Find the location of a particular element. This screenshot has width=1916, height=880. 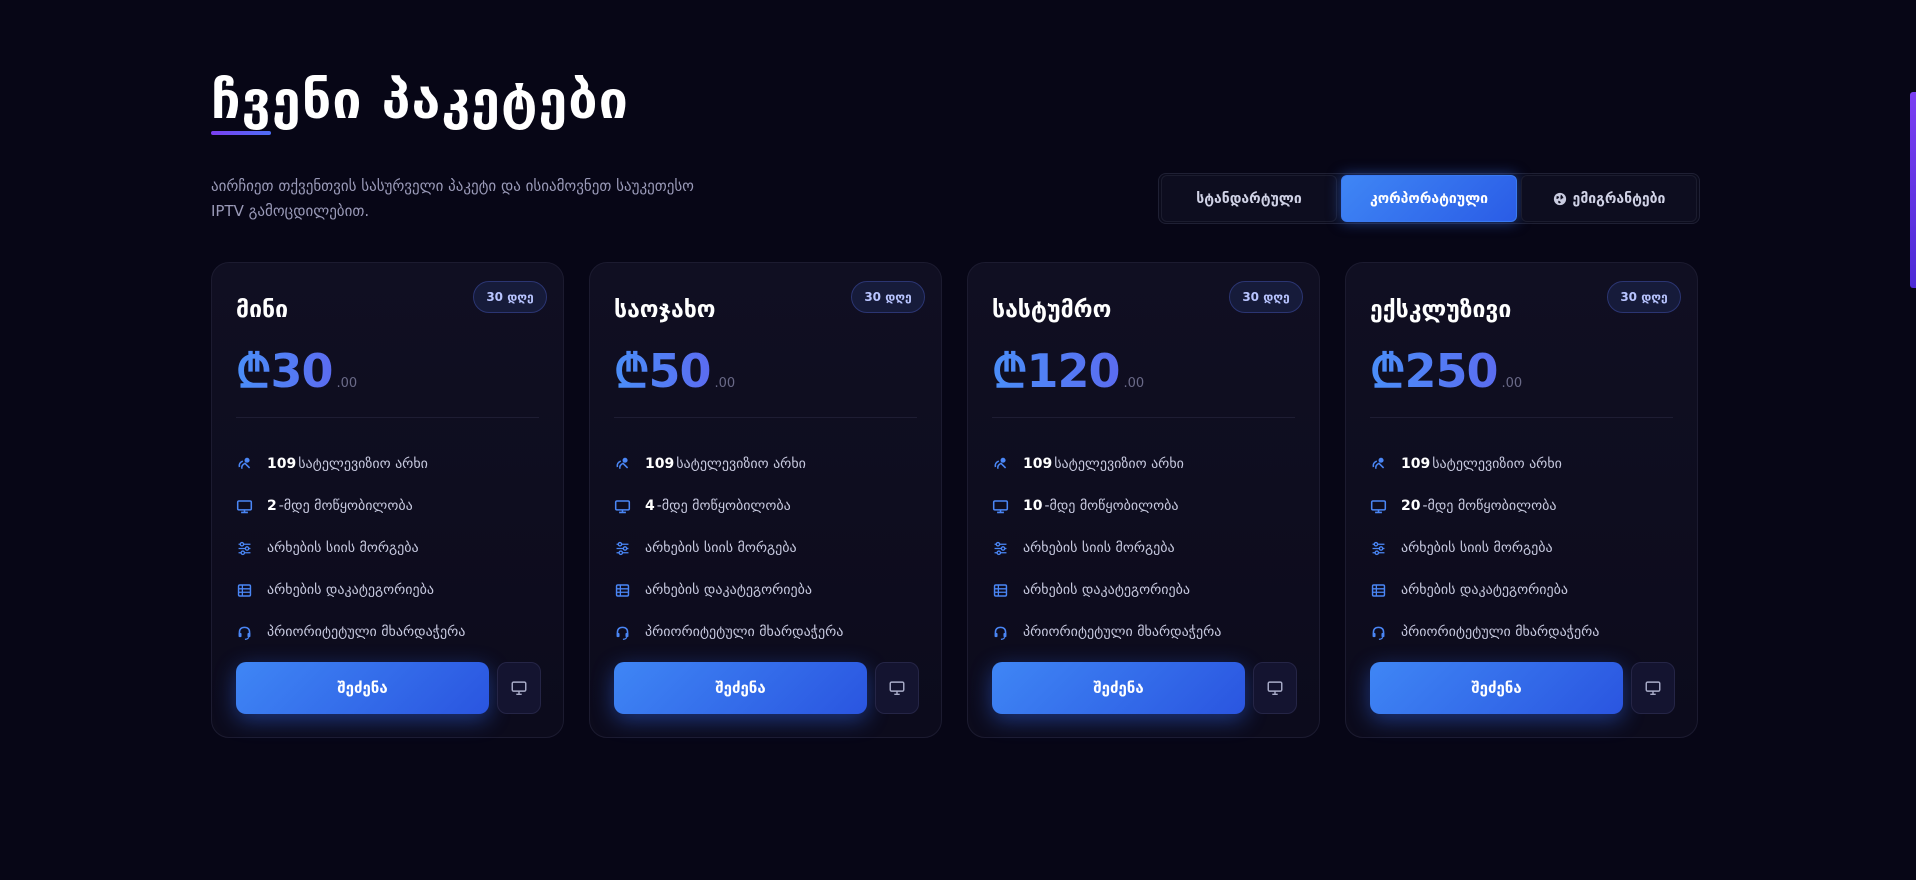

feature-text: 20 -მდე მოწყობილობა is located at coordinates (1479, 506).